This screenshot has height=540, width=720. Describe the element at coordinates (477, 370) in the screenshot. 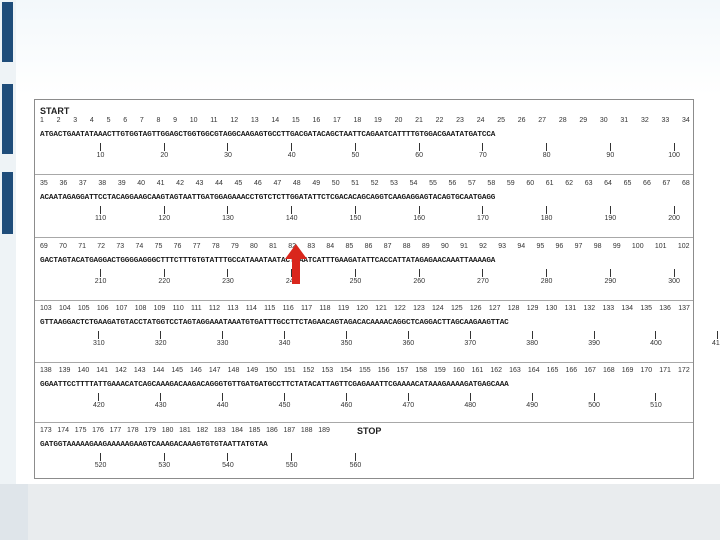

I see `codon-number: 161` at that location.